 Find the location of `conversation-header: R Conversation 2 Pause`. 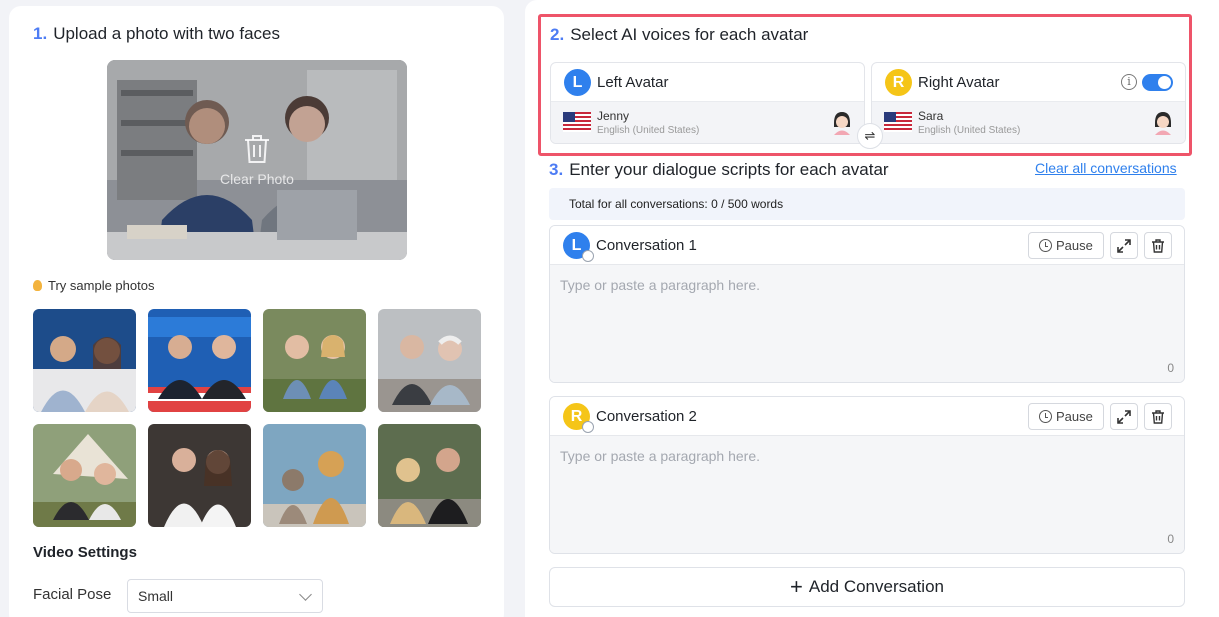

conversation-header: R Conversation 2 Pause is located at coordinates (867, 416).